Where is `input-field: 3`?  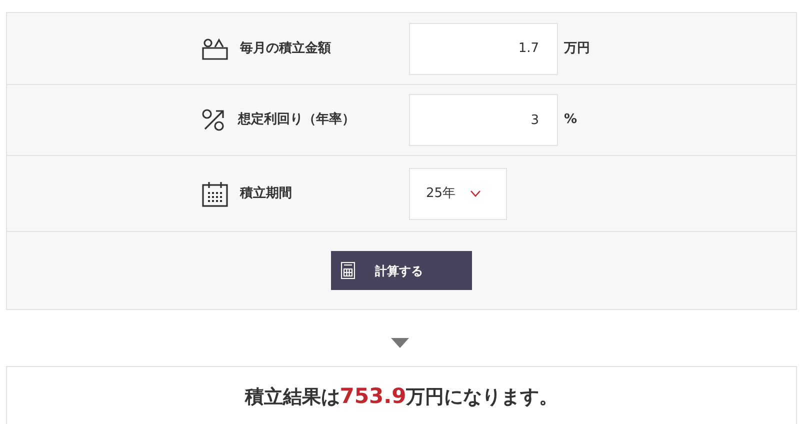 input-field: 3 is located at coordinates (483, 120).